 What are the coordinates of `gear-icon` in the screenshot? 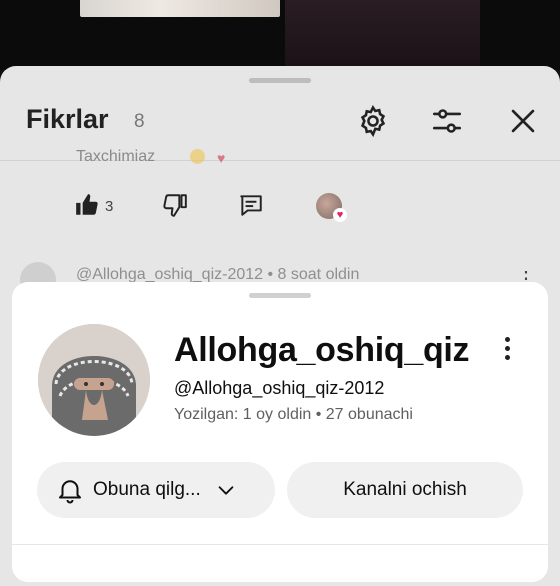 It's located at (373, 121).